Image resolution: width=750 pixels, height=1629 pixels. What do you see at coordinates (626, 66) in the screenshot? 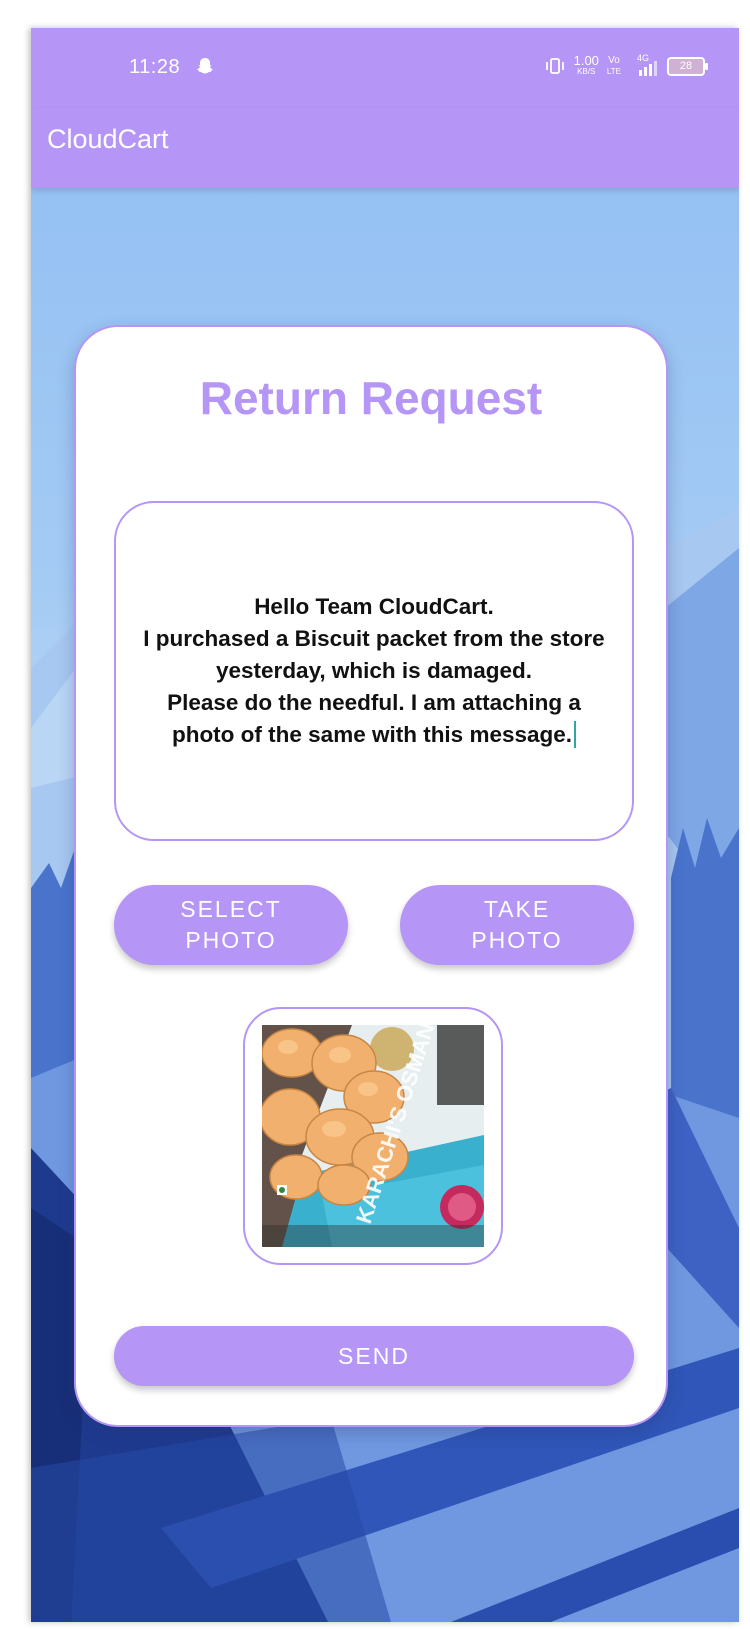
I see `status-icons: 1.00 KB/S Vo LTE 4G 28` at bounding box center [626, 66].